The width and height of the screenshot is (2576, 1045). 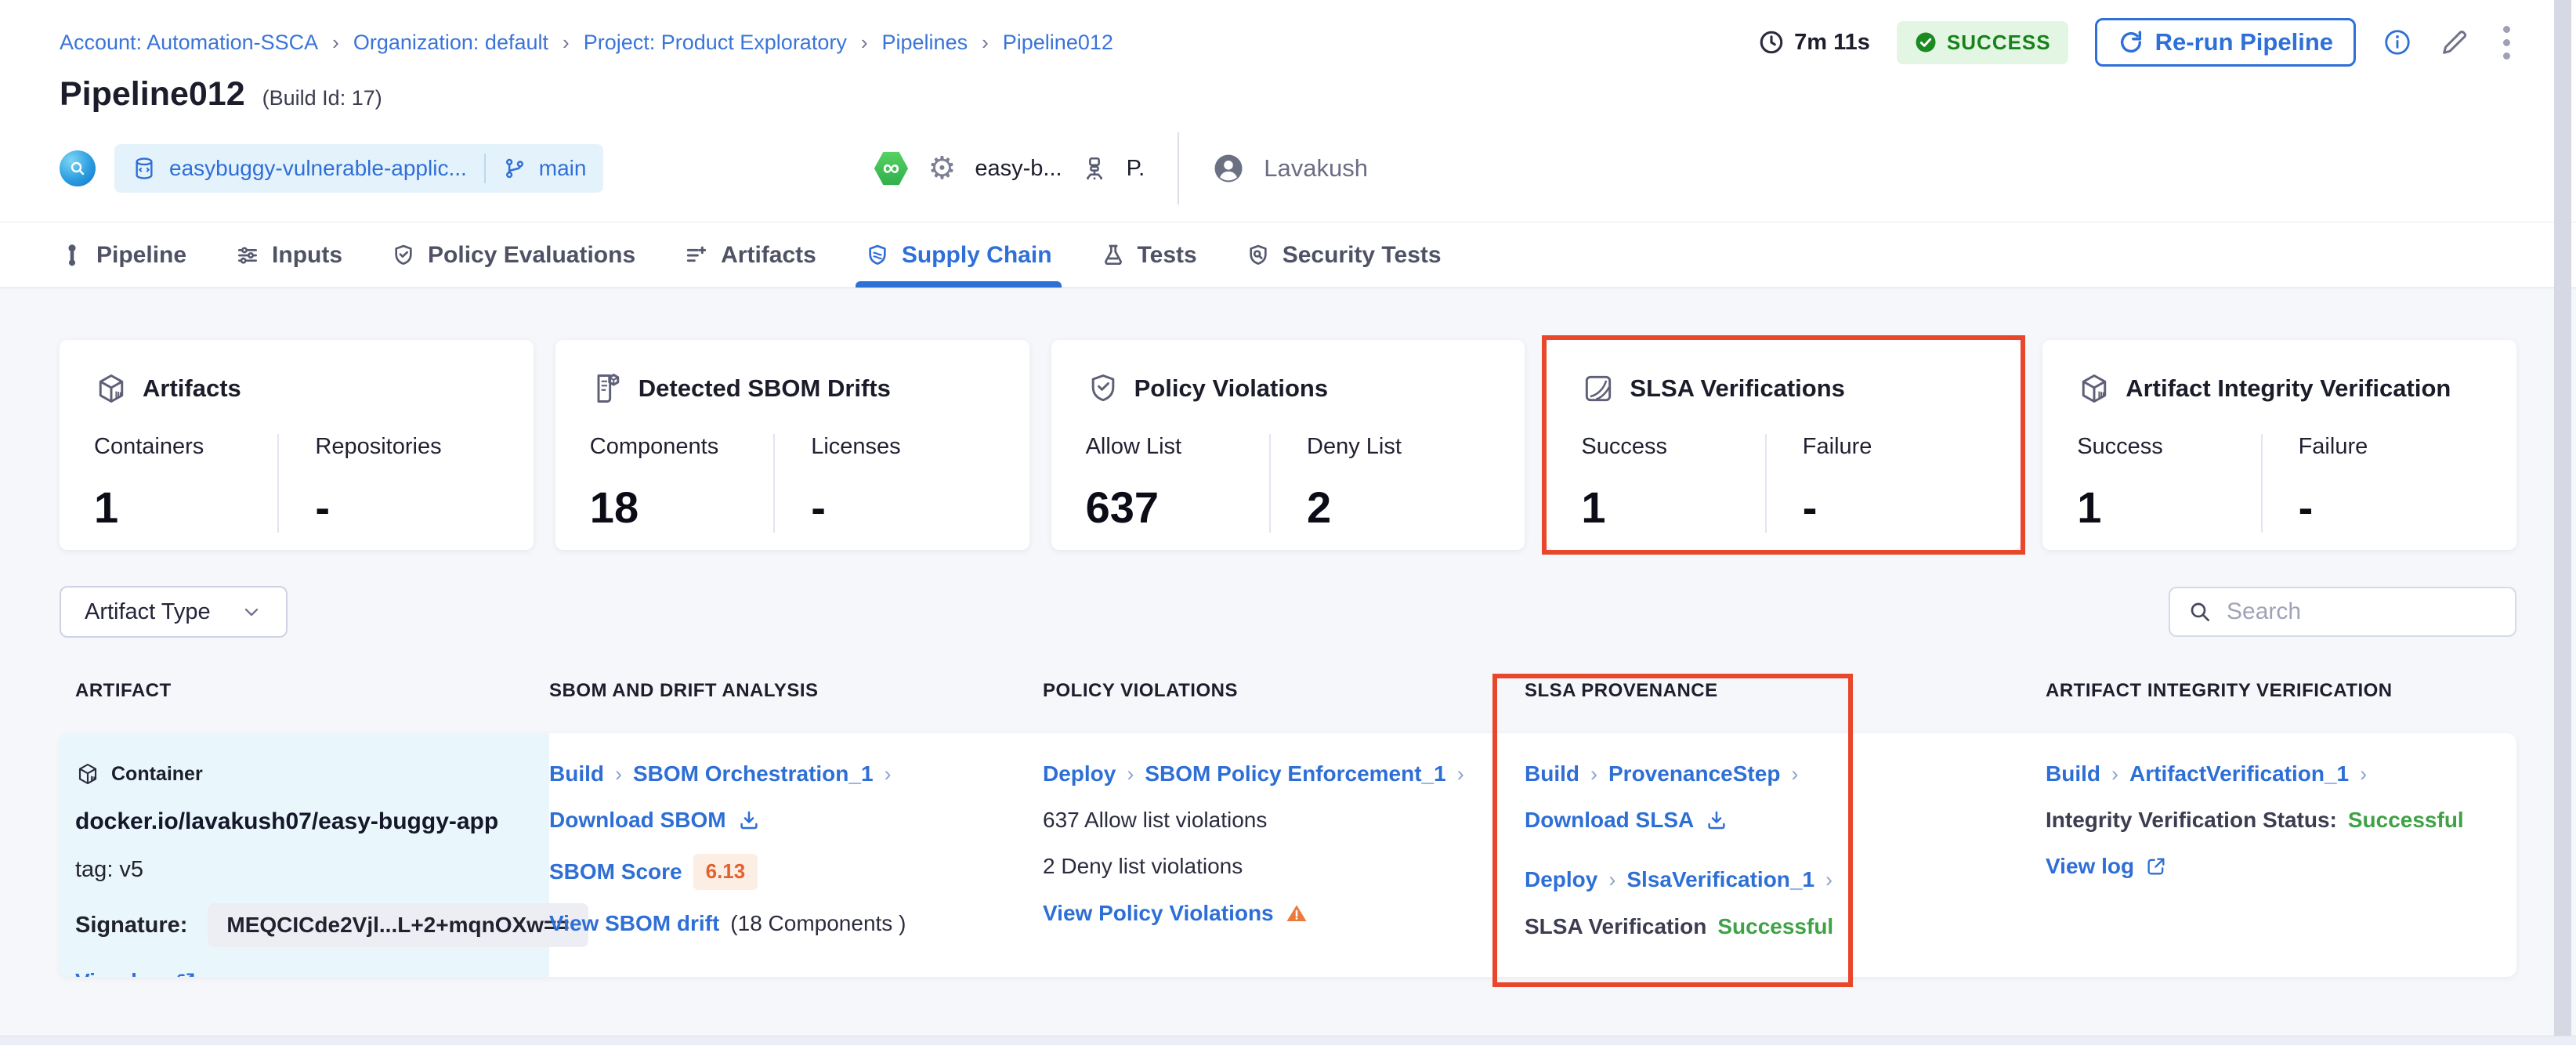 What do you see at coordinates (323, 507) in the screenshot?
I see `stat-value: -` at bounding box center [323, 507].